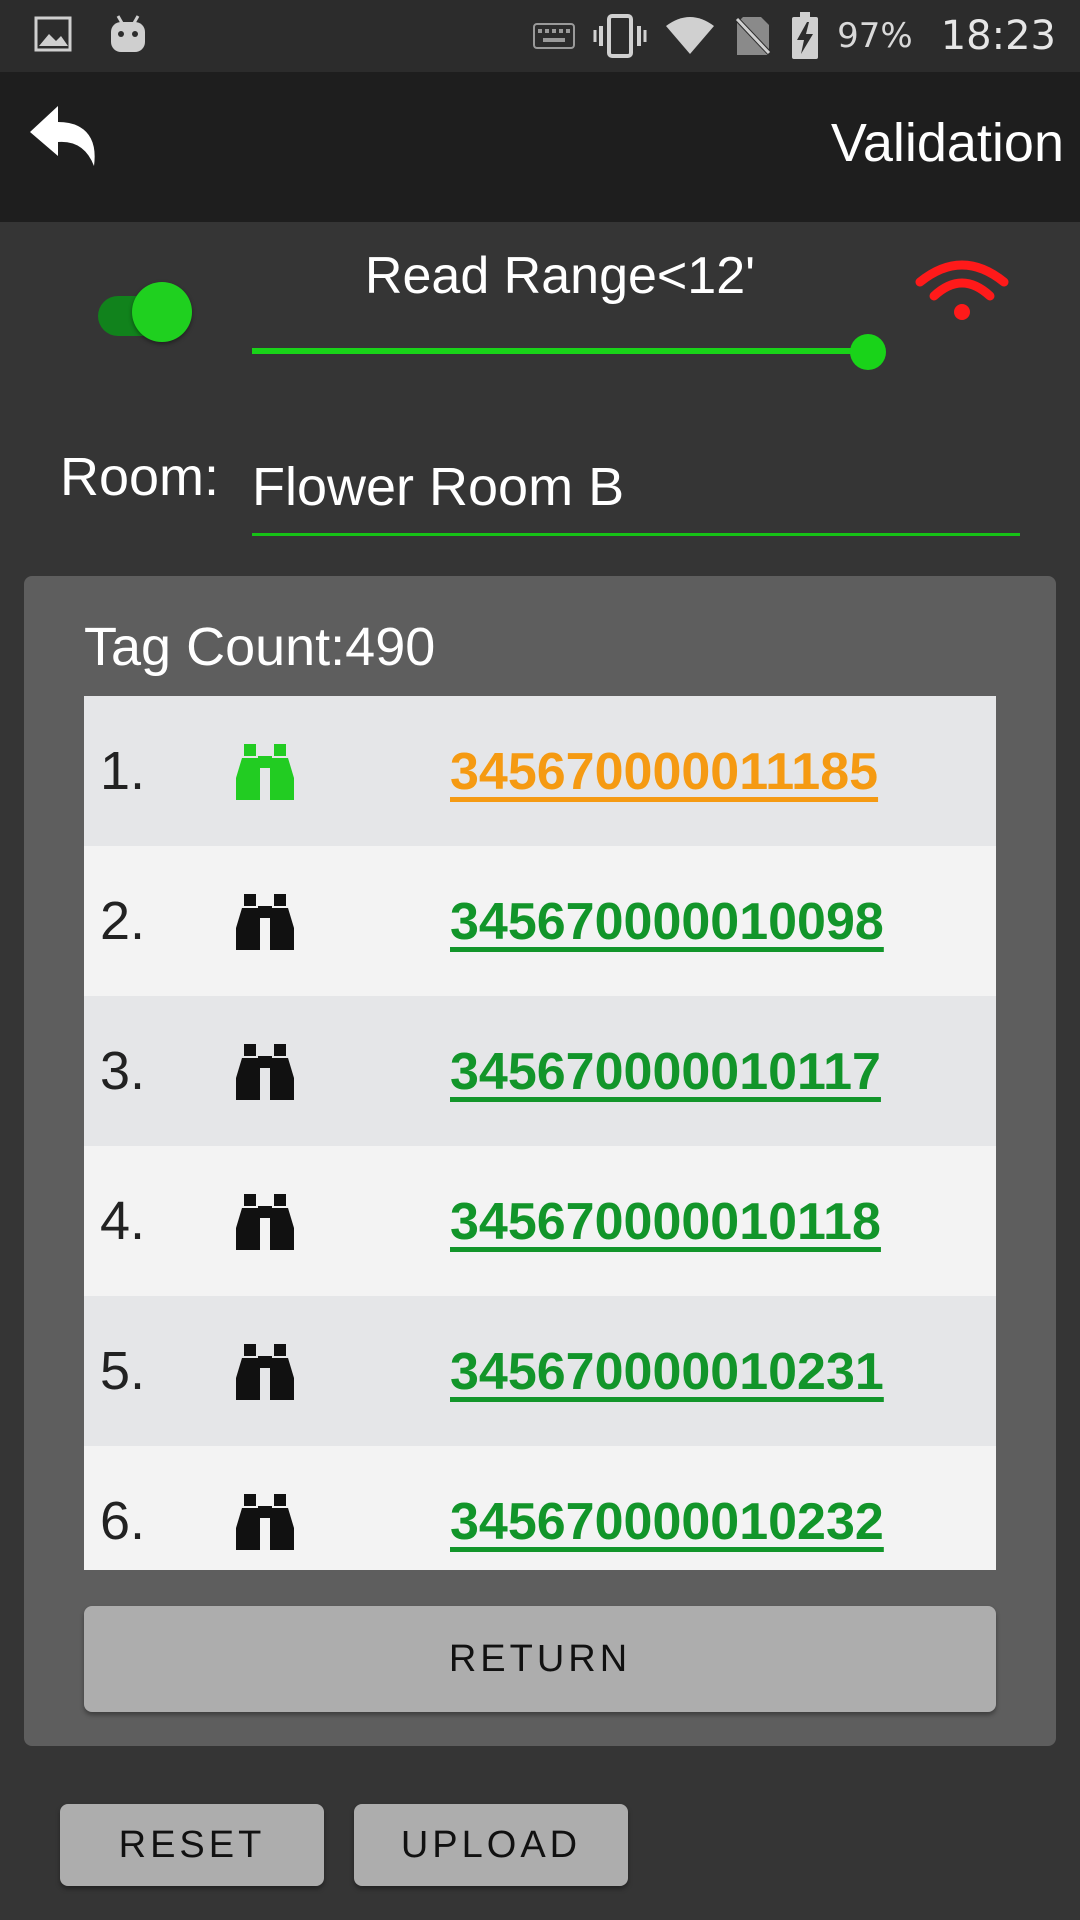 This screenshot has height=1920, width=1080. I want to click on tag-count-label: Tag Count:, so click(215, 647).